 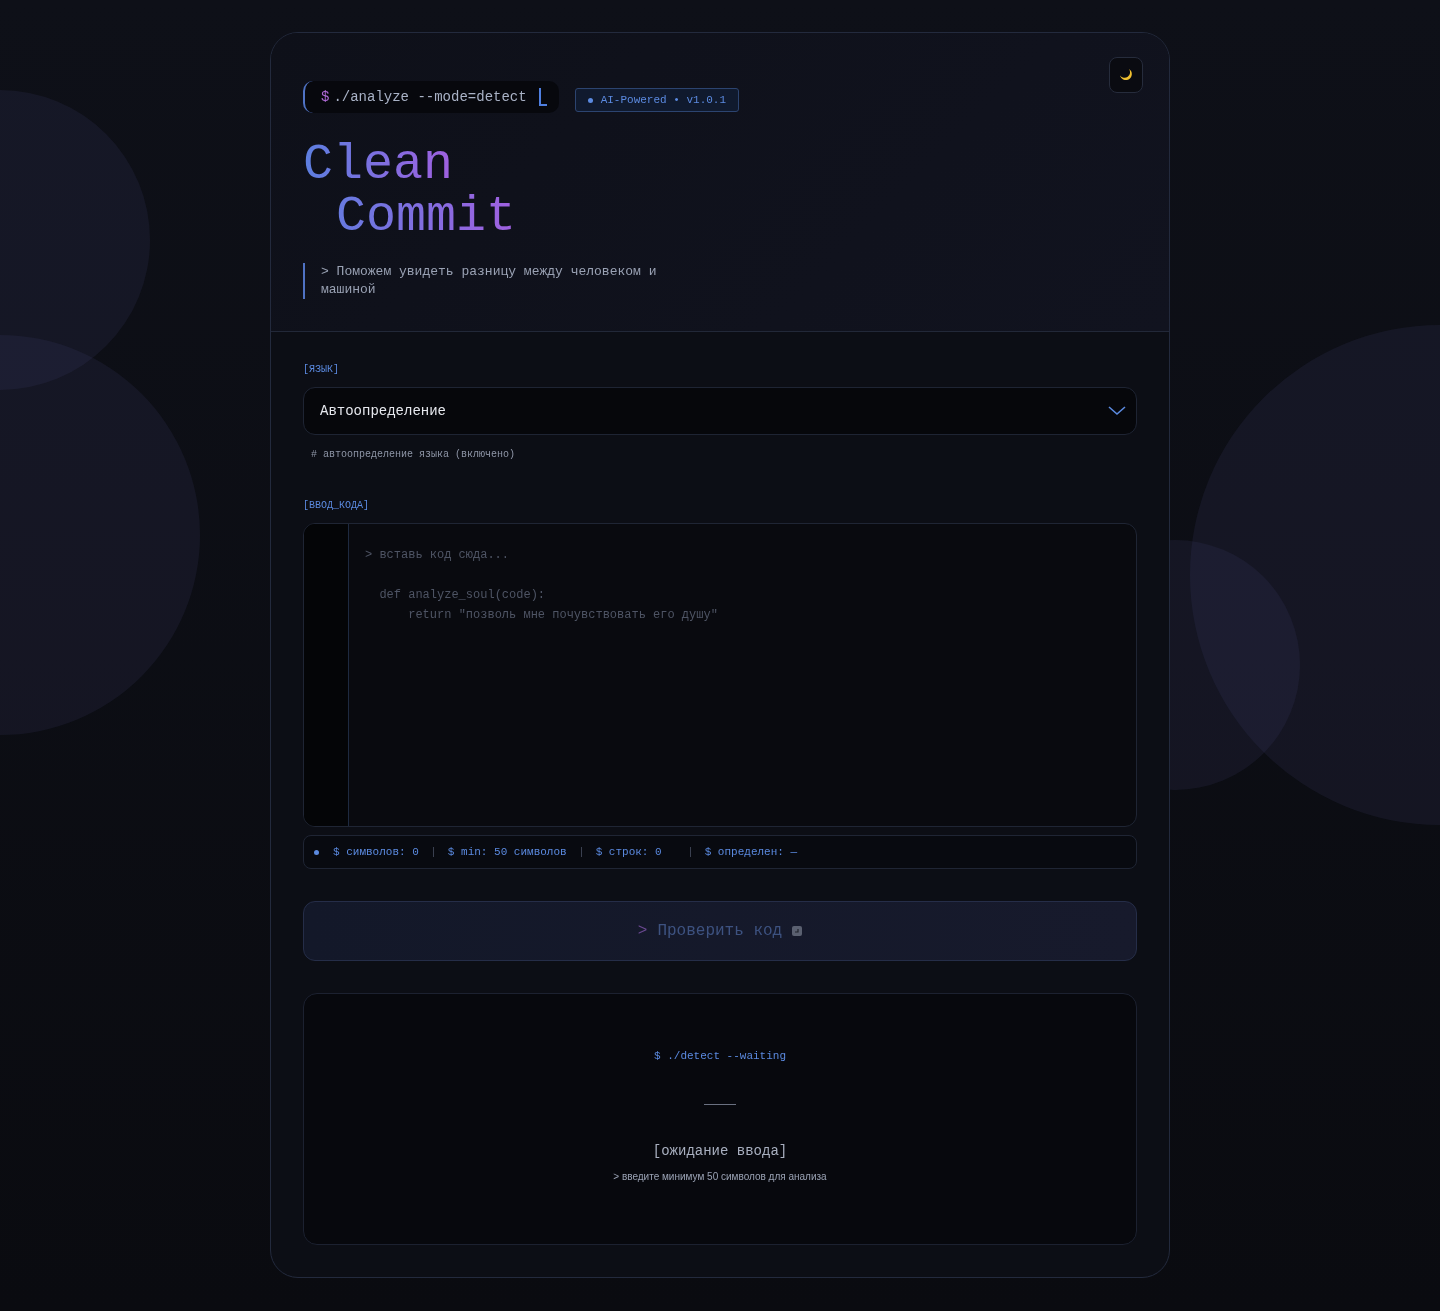 What do you see at coordinates (376, 852) in the screenshot?
I see `stat-text: $ символов: 0` at bounding box center [376, 852].